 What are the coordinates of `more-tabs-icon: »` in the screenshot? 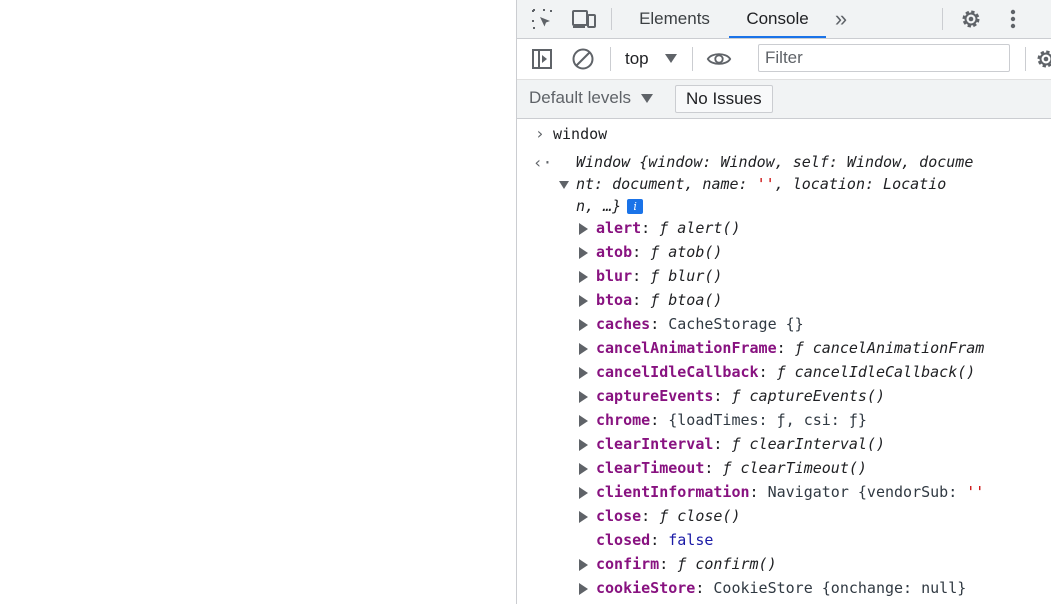 It's located at (841, 18).